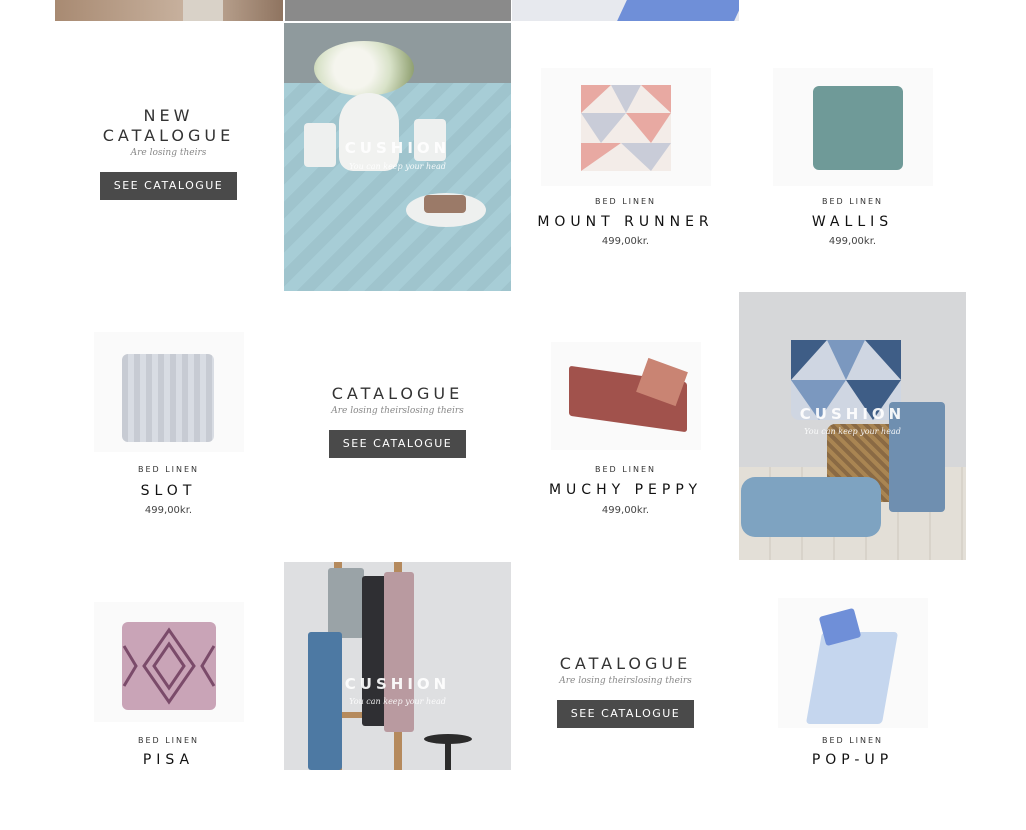  Describe the element at coordinates (168, 125) in the screenshot. I see `promo-title: NEW CATALOGUE` at that location.